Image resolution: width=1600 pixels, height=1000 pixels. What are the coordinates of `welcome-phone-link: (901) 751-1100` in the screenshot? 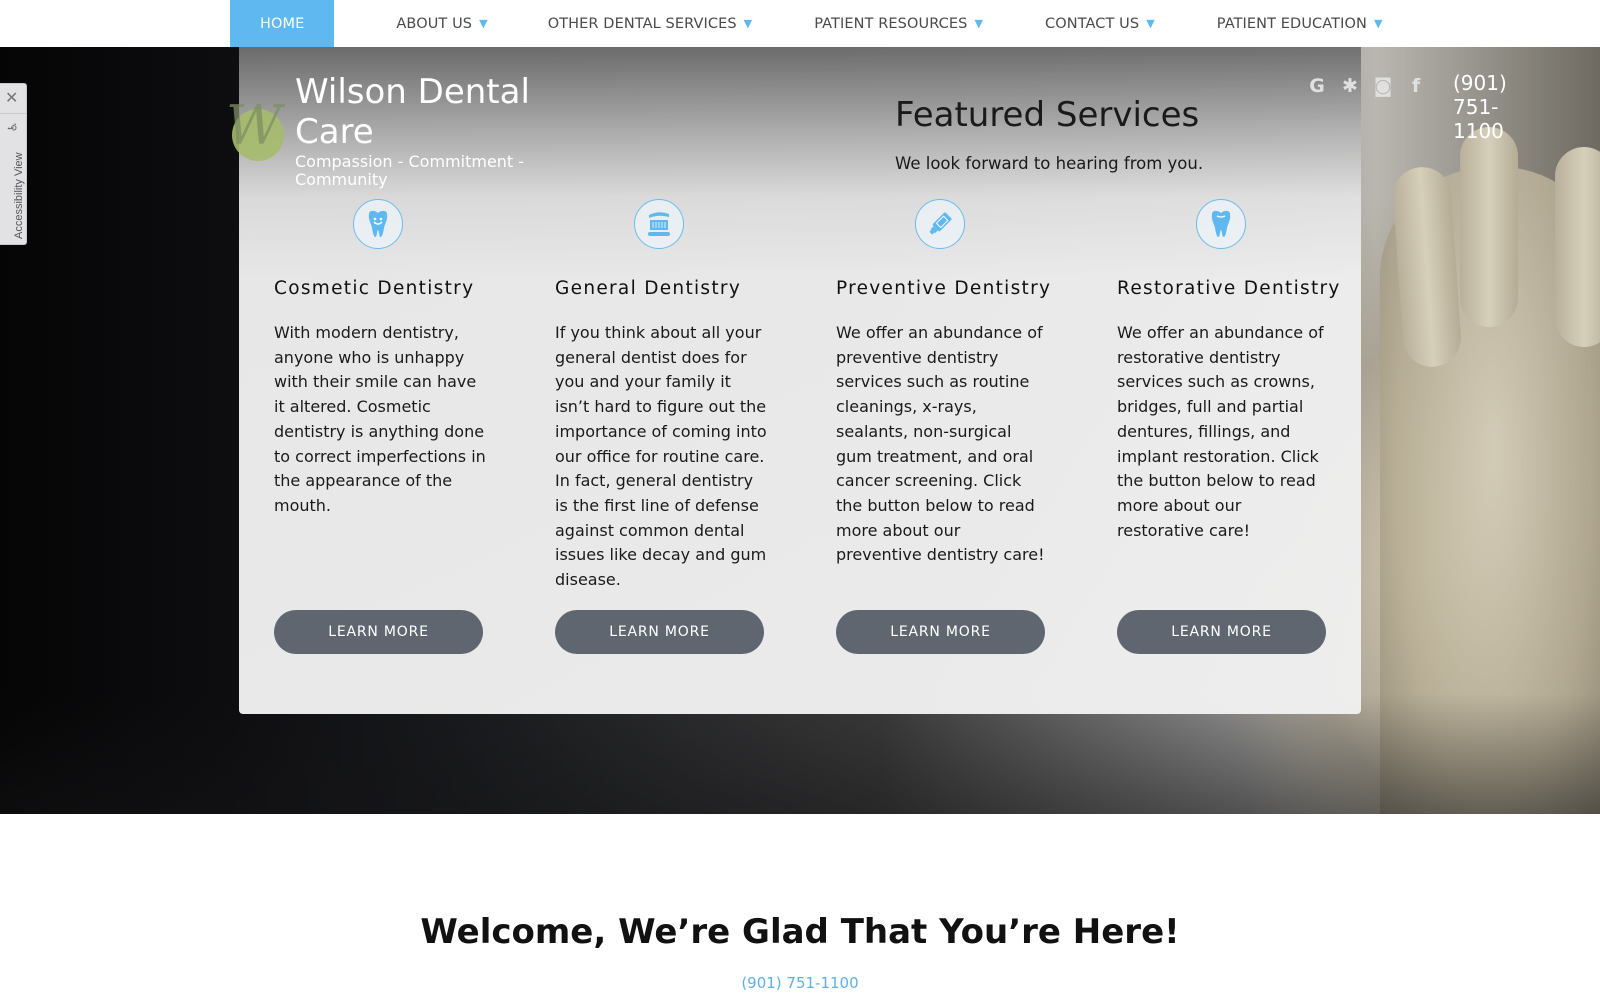 It's located at (800, 983).